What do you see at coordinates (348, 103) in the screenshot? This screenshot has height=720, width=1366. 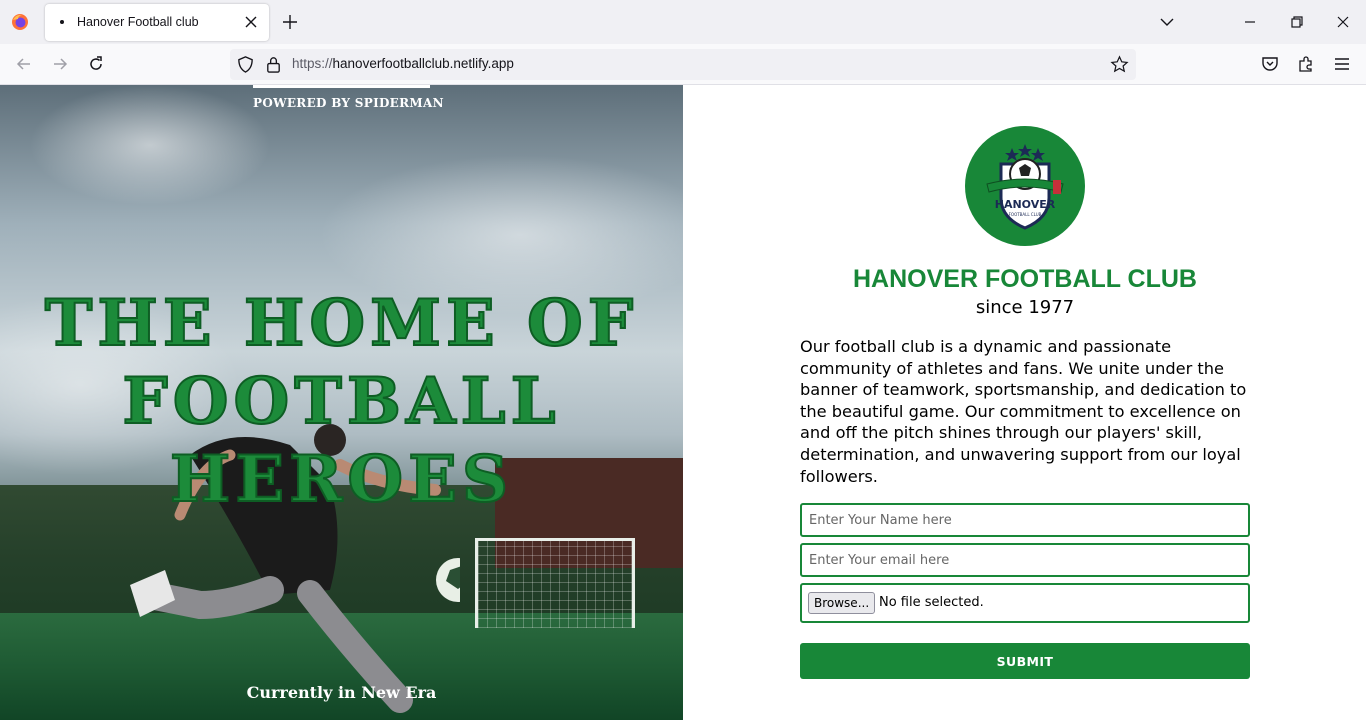 I see `powered-by-text: POWERED BY SPIDERMAN` at bounding box center [348, 103].